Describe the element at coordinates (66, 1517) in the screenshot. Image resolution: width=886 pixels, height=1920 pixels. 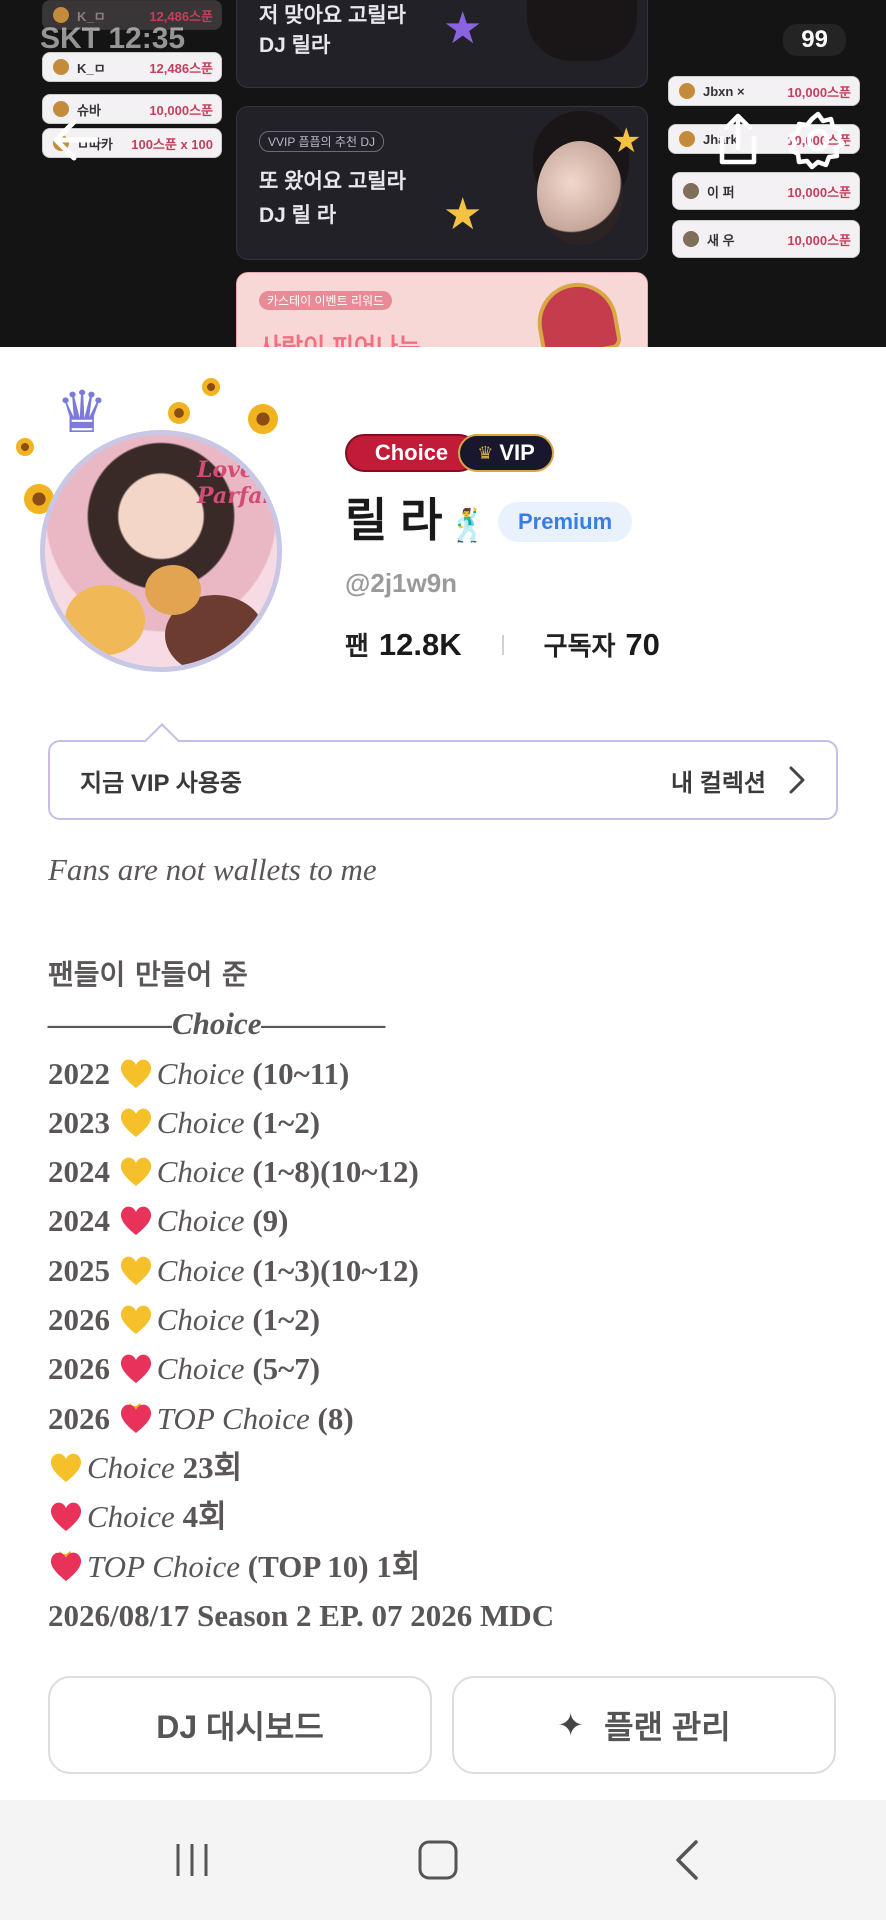
I see `red-heart-icon` at that location.